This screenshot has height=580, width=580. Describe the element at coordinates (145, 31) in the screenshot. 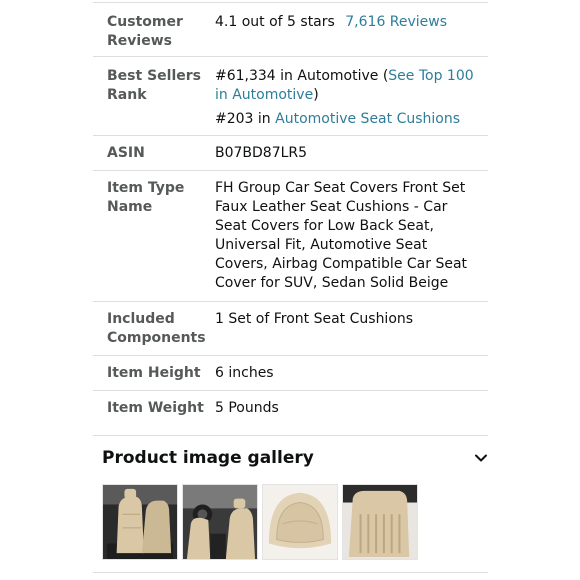

I see `detail-label: Customer Reviews` at that location.